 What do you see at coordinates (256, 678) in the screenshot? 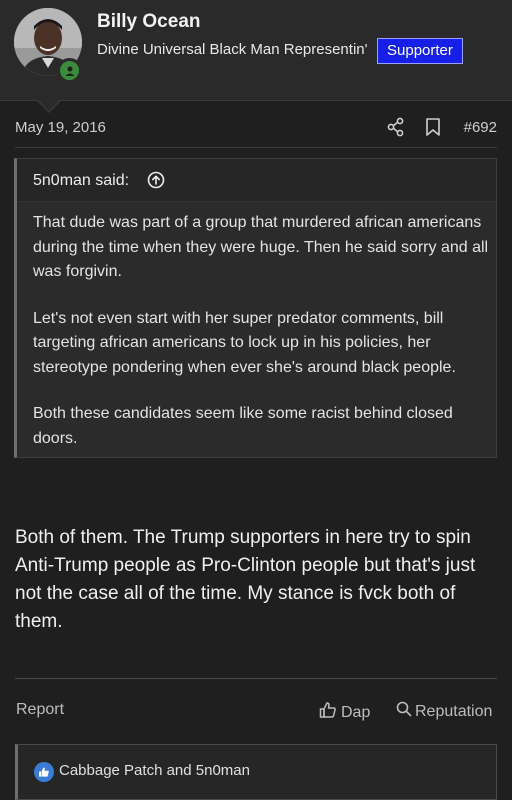
I see `footer-divider` at bounding box center [256, 678].